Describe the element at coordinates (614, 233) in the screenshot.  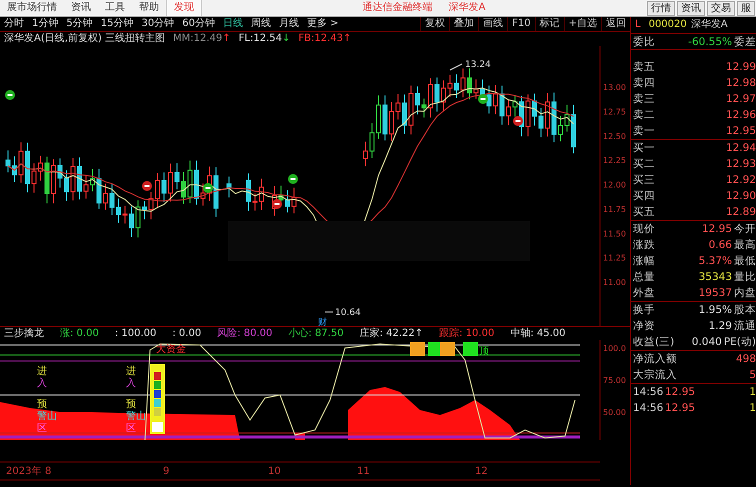
I see `axis-label: 11.50` at that location.